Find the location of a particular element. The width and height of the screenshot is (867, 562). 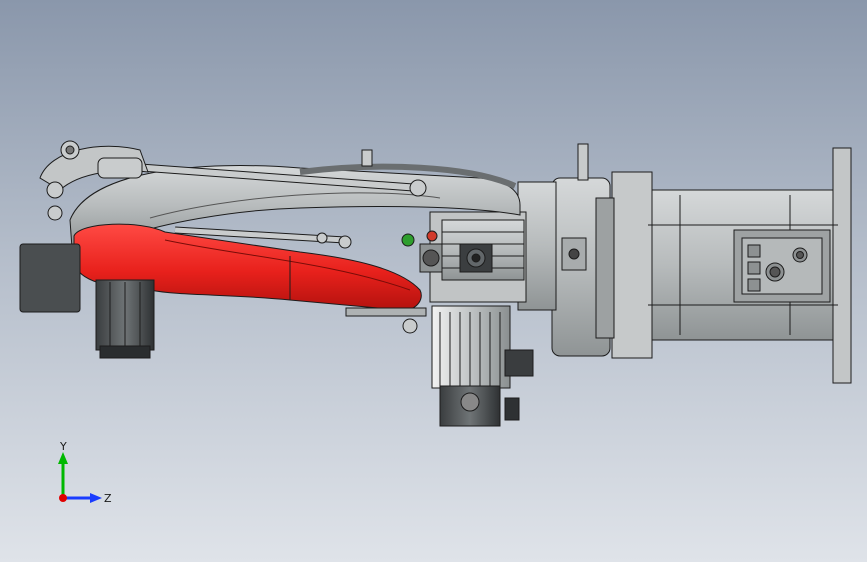

z-axis-label: Z is located at coordinates (108, 498).